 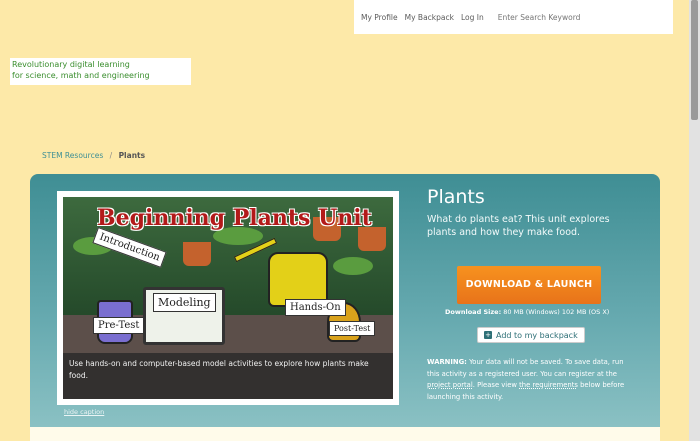 I want to click on scrollbar, so click(x=694, y=220).